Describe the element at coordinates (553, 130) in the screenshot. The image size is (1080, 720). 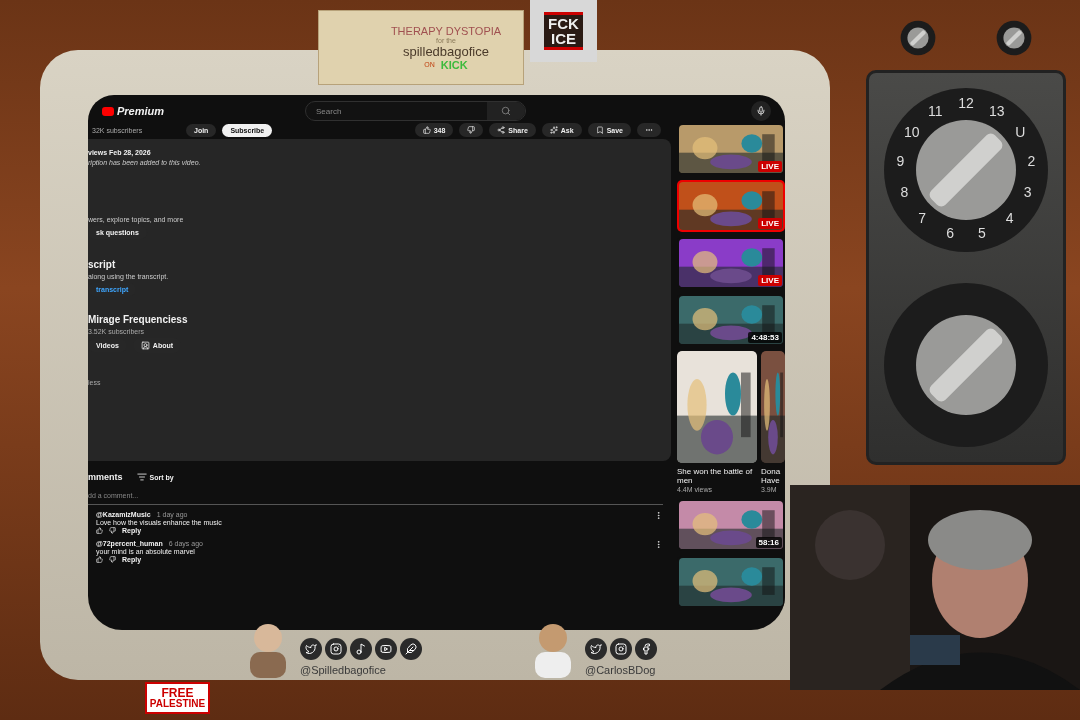
I see `sparkle-icon` at that location.